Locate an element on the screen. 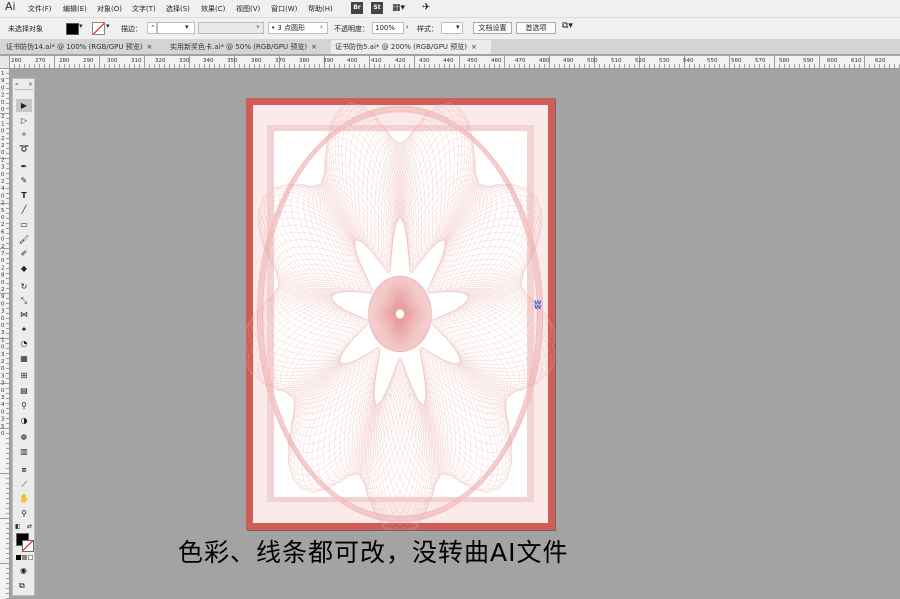 Image resolution: width=900 pixels, height=599 pixels. stock-icon: St is located at coordinates (377, 8).